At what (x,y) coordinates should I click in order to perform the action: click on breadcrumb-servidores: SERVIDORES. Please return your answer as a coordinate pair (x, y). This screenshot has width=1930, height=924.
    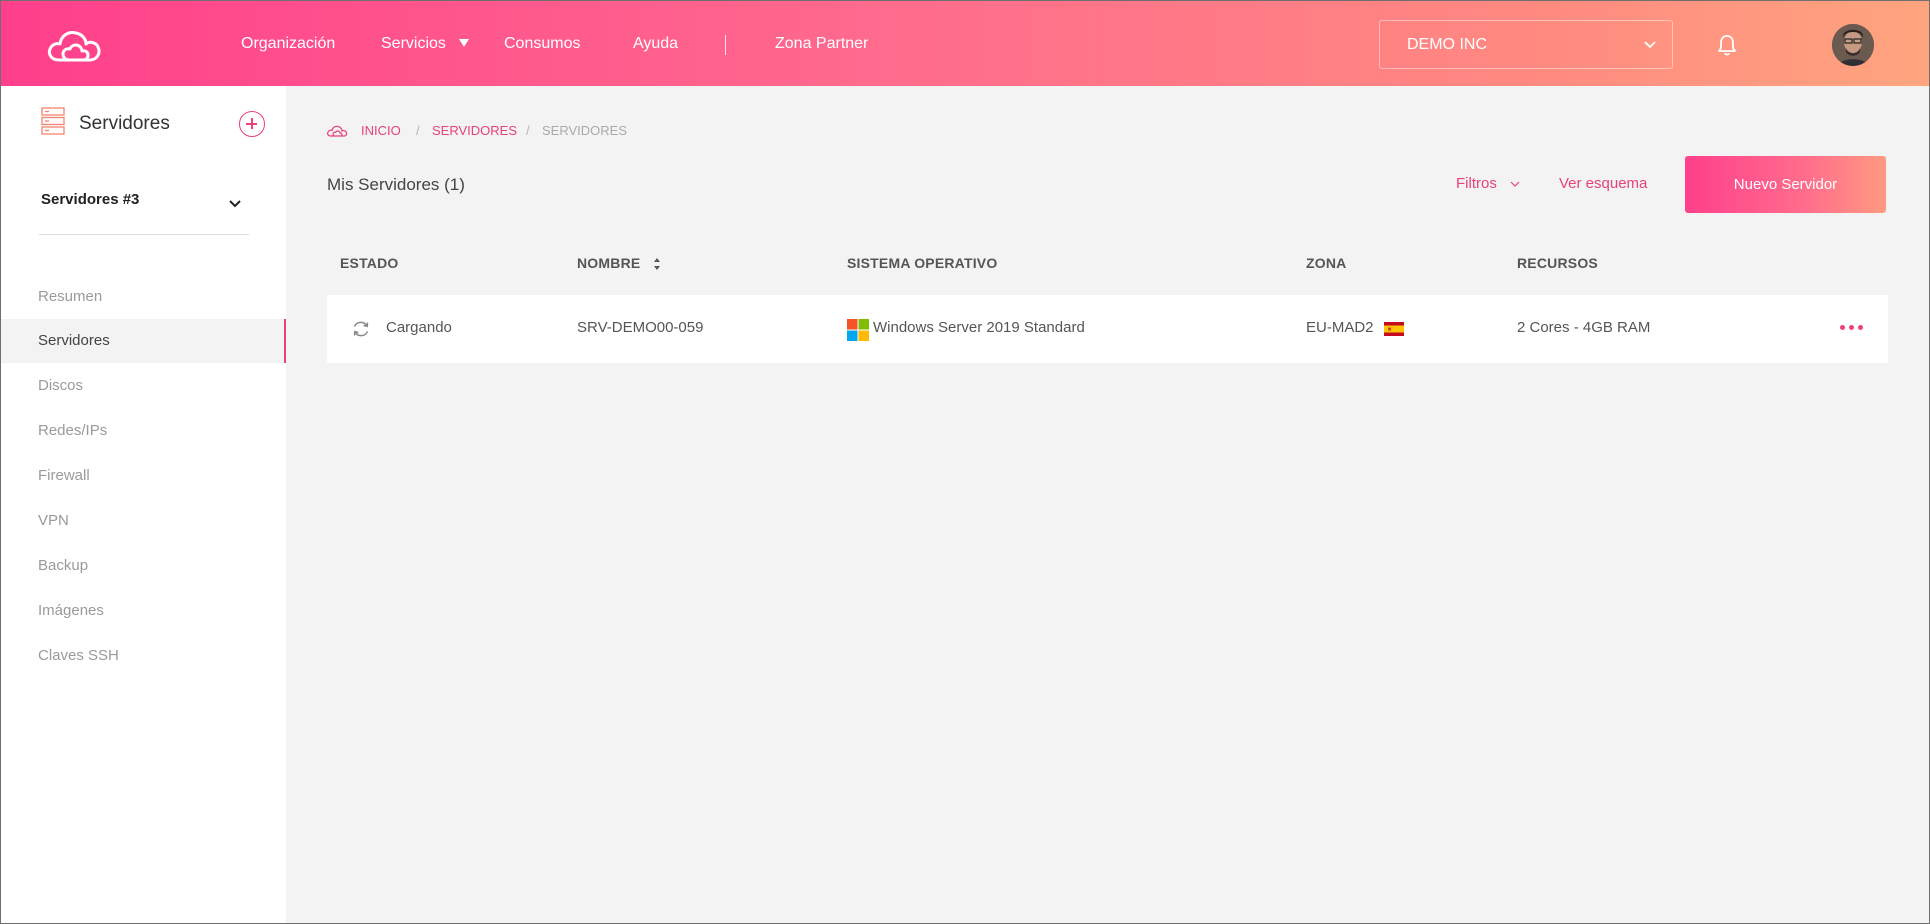
    Looking at the image, I should click on (474, 130).